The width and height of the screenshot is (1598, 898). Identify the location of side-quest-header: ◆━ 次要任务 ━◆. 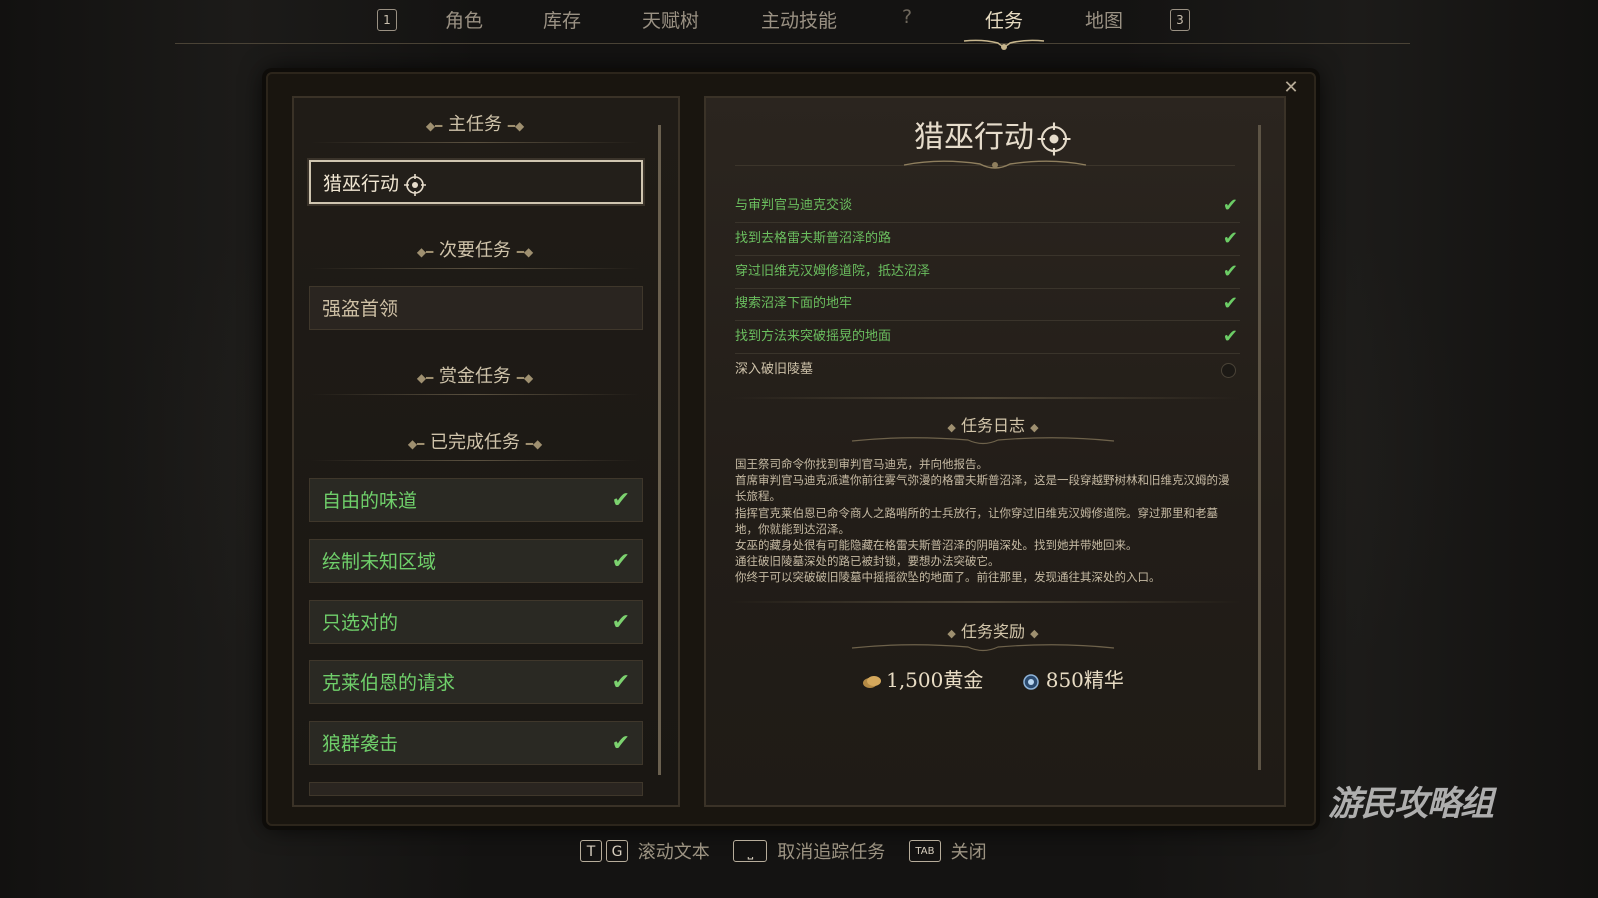
(475, 250).